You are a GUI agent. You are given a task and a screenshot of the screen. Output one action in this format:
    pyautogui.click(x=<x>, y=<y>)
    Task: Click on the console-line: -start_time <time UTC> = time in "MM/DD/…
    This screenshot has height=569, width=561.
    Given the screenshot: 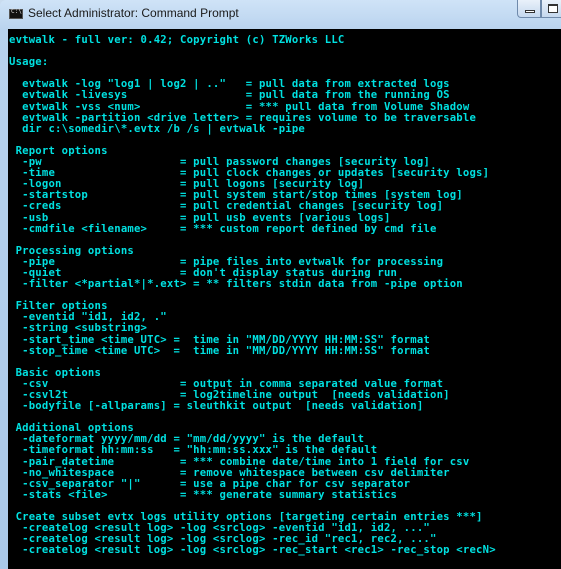 What is the action you would take?
    pyautogui.click(x=219, y=339)
    